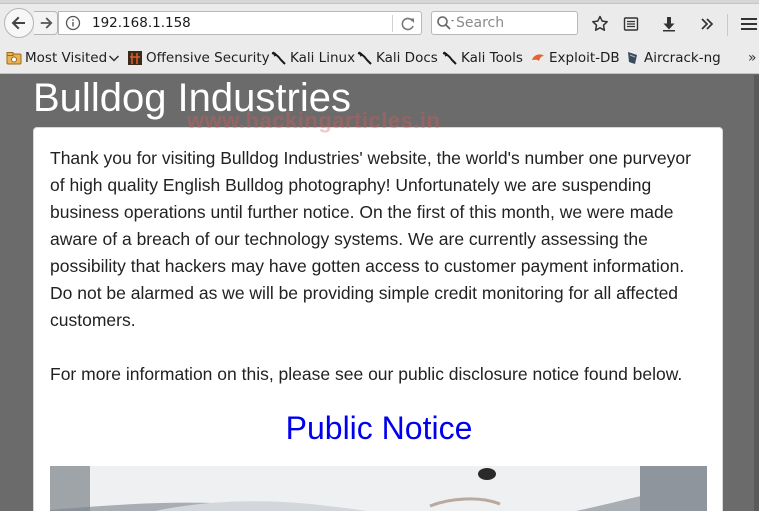 The height and width of the screenshot is (511, 759). I want to click on back-icon, so click(18, 23).